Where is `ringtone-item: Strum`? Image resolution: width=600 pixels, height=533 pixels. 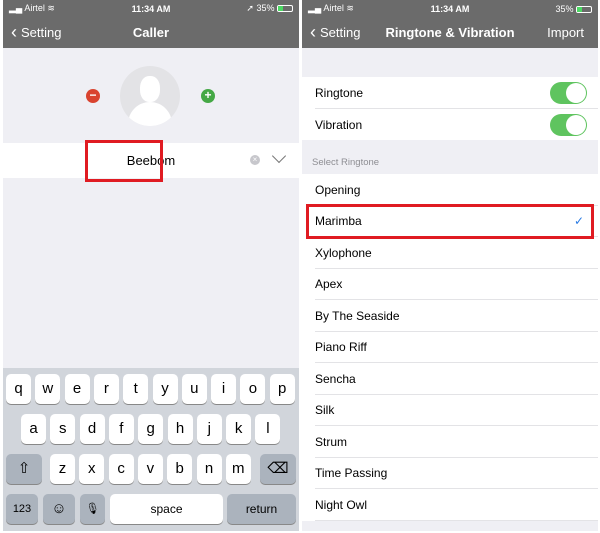
ringtone-item: Strum is located at coordinates (450, 442).